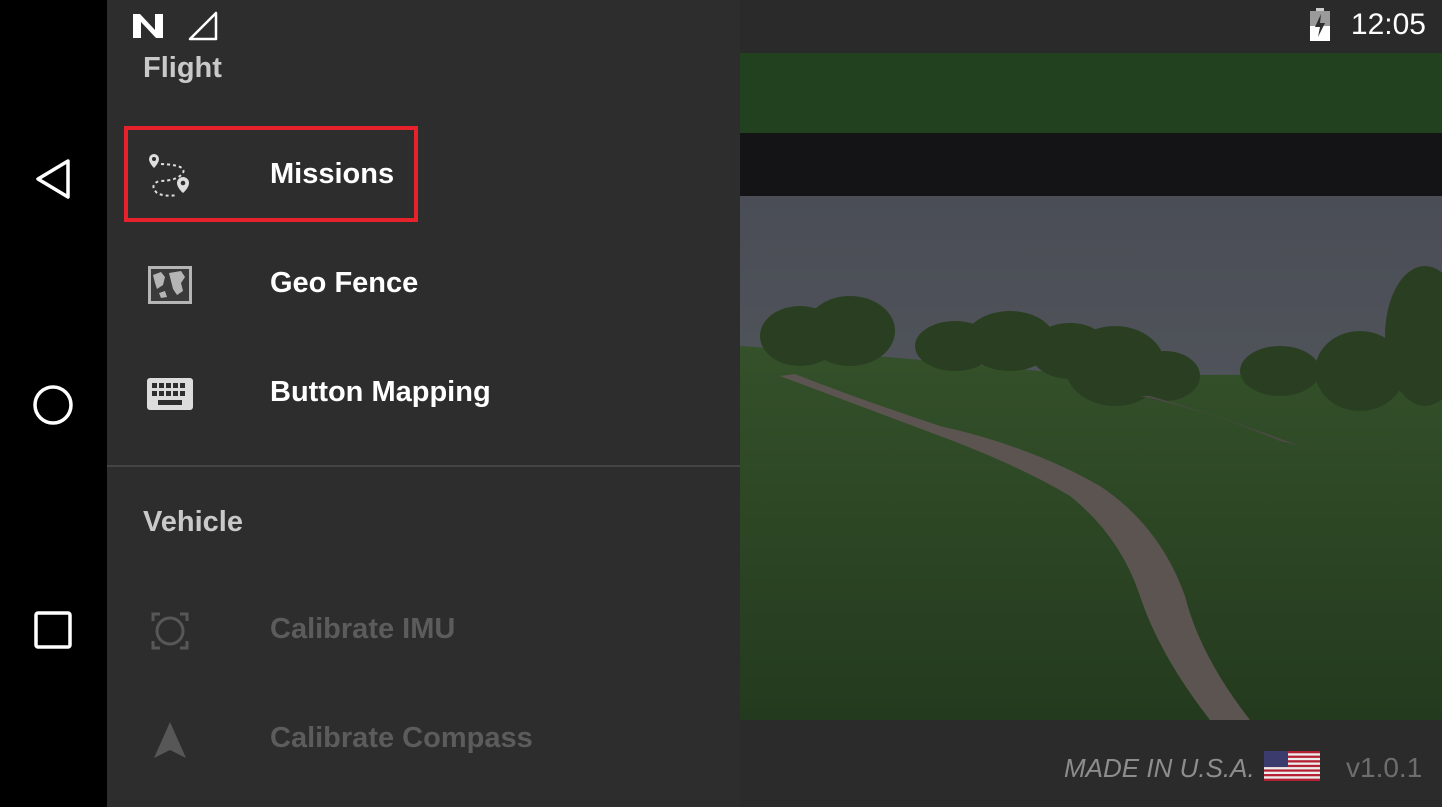 This screenshot has height=807, width=1442. I want to click on menu-item-label: Calibrate IMU, so click(363, 629).